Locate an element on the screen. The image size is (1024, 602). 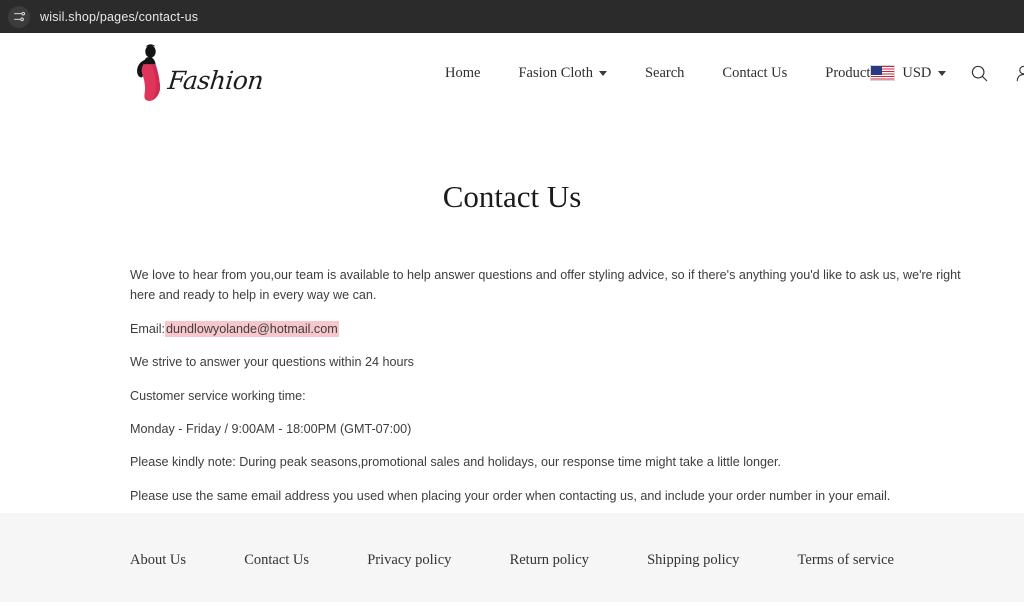
search-icon is located at coordinates (979, 73).